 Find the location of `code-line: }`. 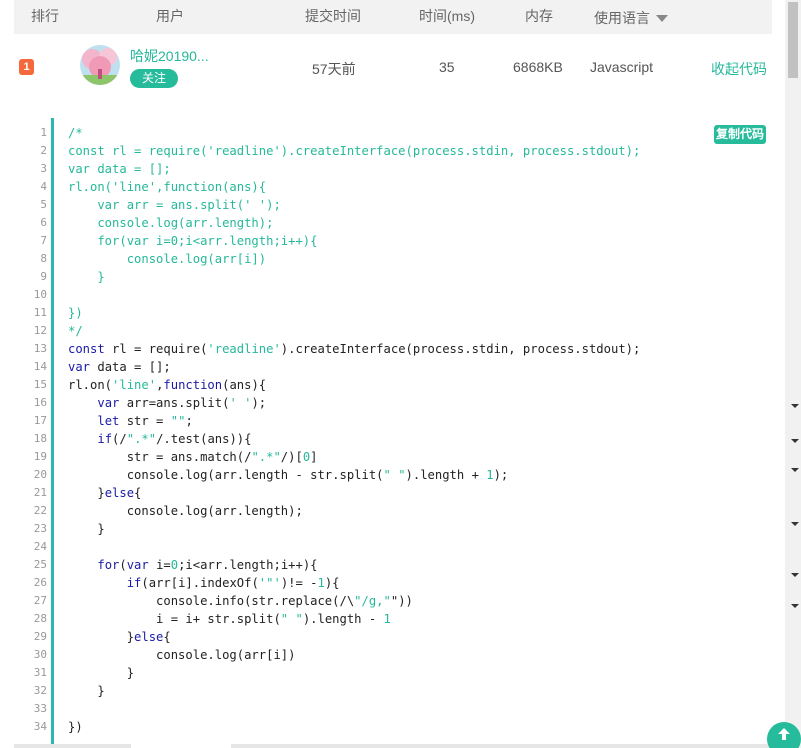

code-line: } is located at coordinates (354, 691).